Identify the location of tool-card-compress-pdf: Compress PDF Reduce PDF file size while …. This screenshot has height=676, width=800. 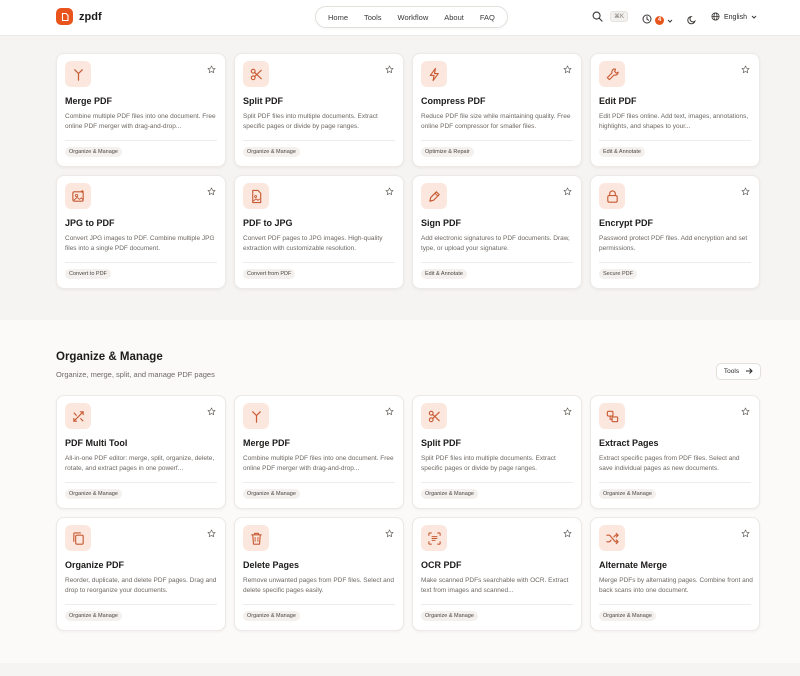
(497, 110).